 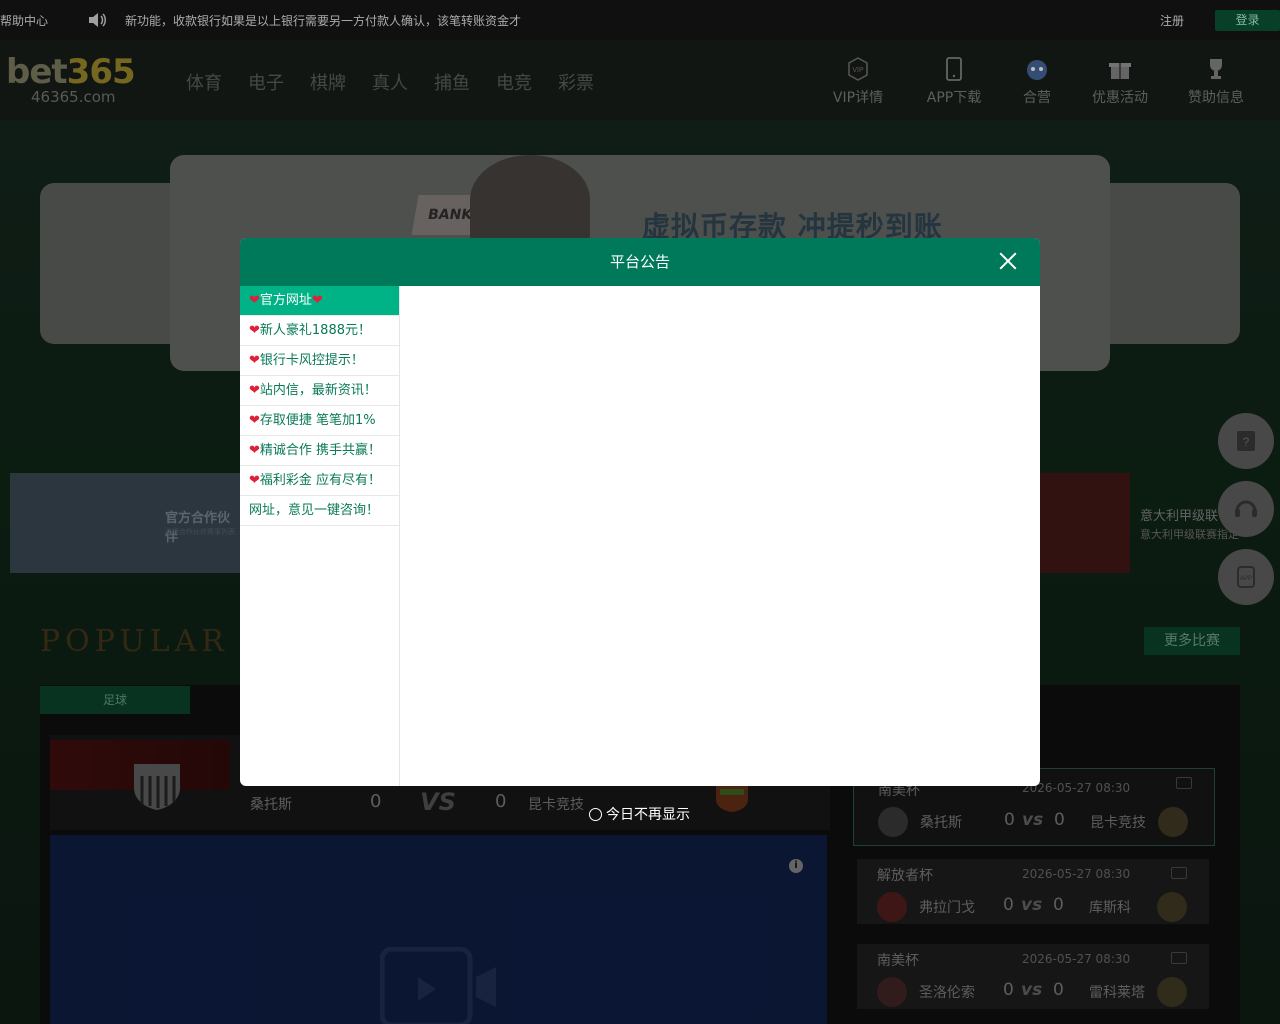 I want to click on announcement-item-label: 存取便捷 笔笔加1%, so click(x=317, y=420).